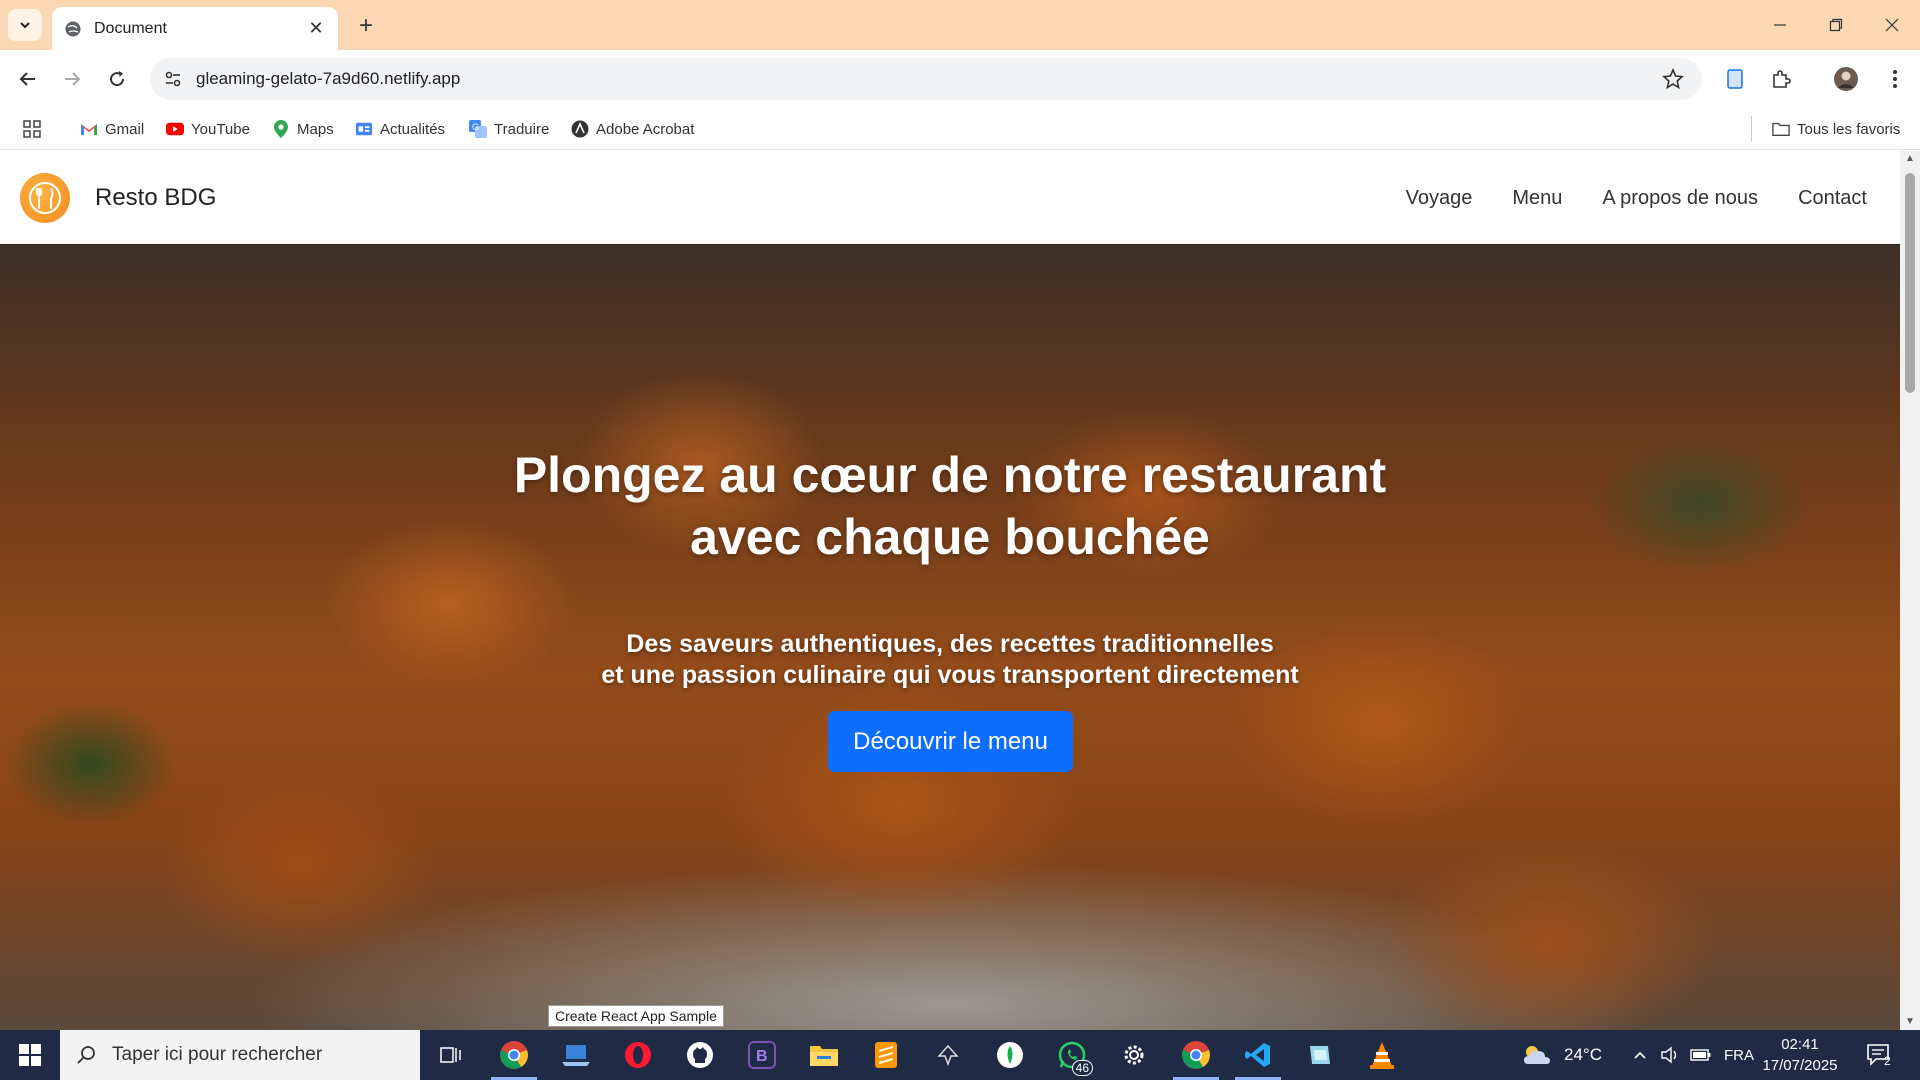  Describe the element at coordinates (886, 1055) in the screenshot. I see `taskbar-sublime` at that location.